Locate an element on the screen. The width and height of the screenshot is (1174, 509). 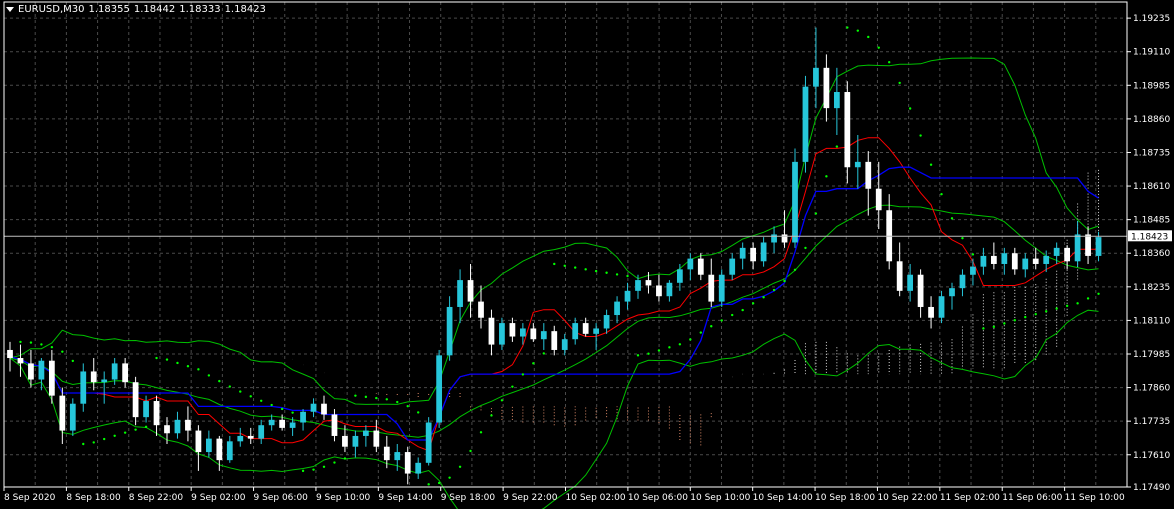
price-tick-label: 1.17490 is located at coordinates (1151, 488).